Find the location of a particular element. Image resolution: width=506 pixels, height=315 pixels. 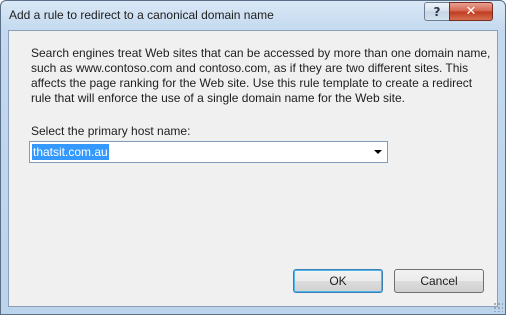

close-icon: ✕ is located at coordinates (471, 11).